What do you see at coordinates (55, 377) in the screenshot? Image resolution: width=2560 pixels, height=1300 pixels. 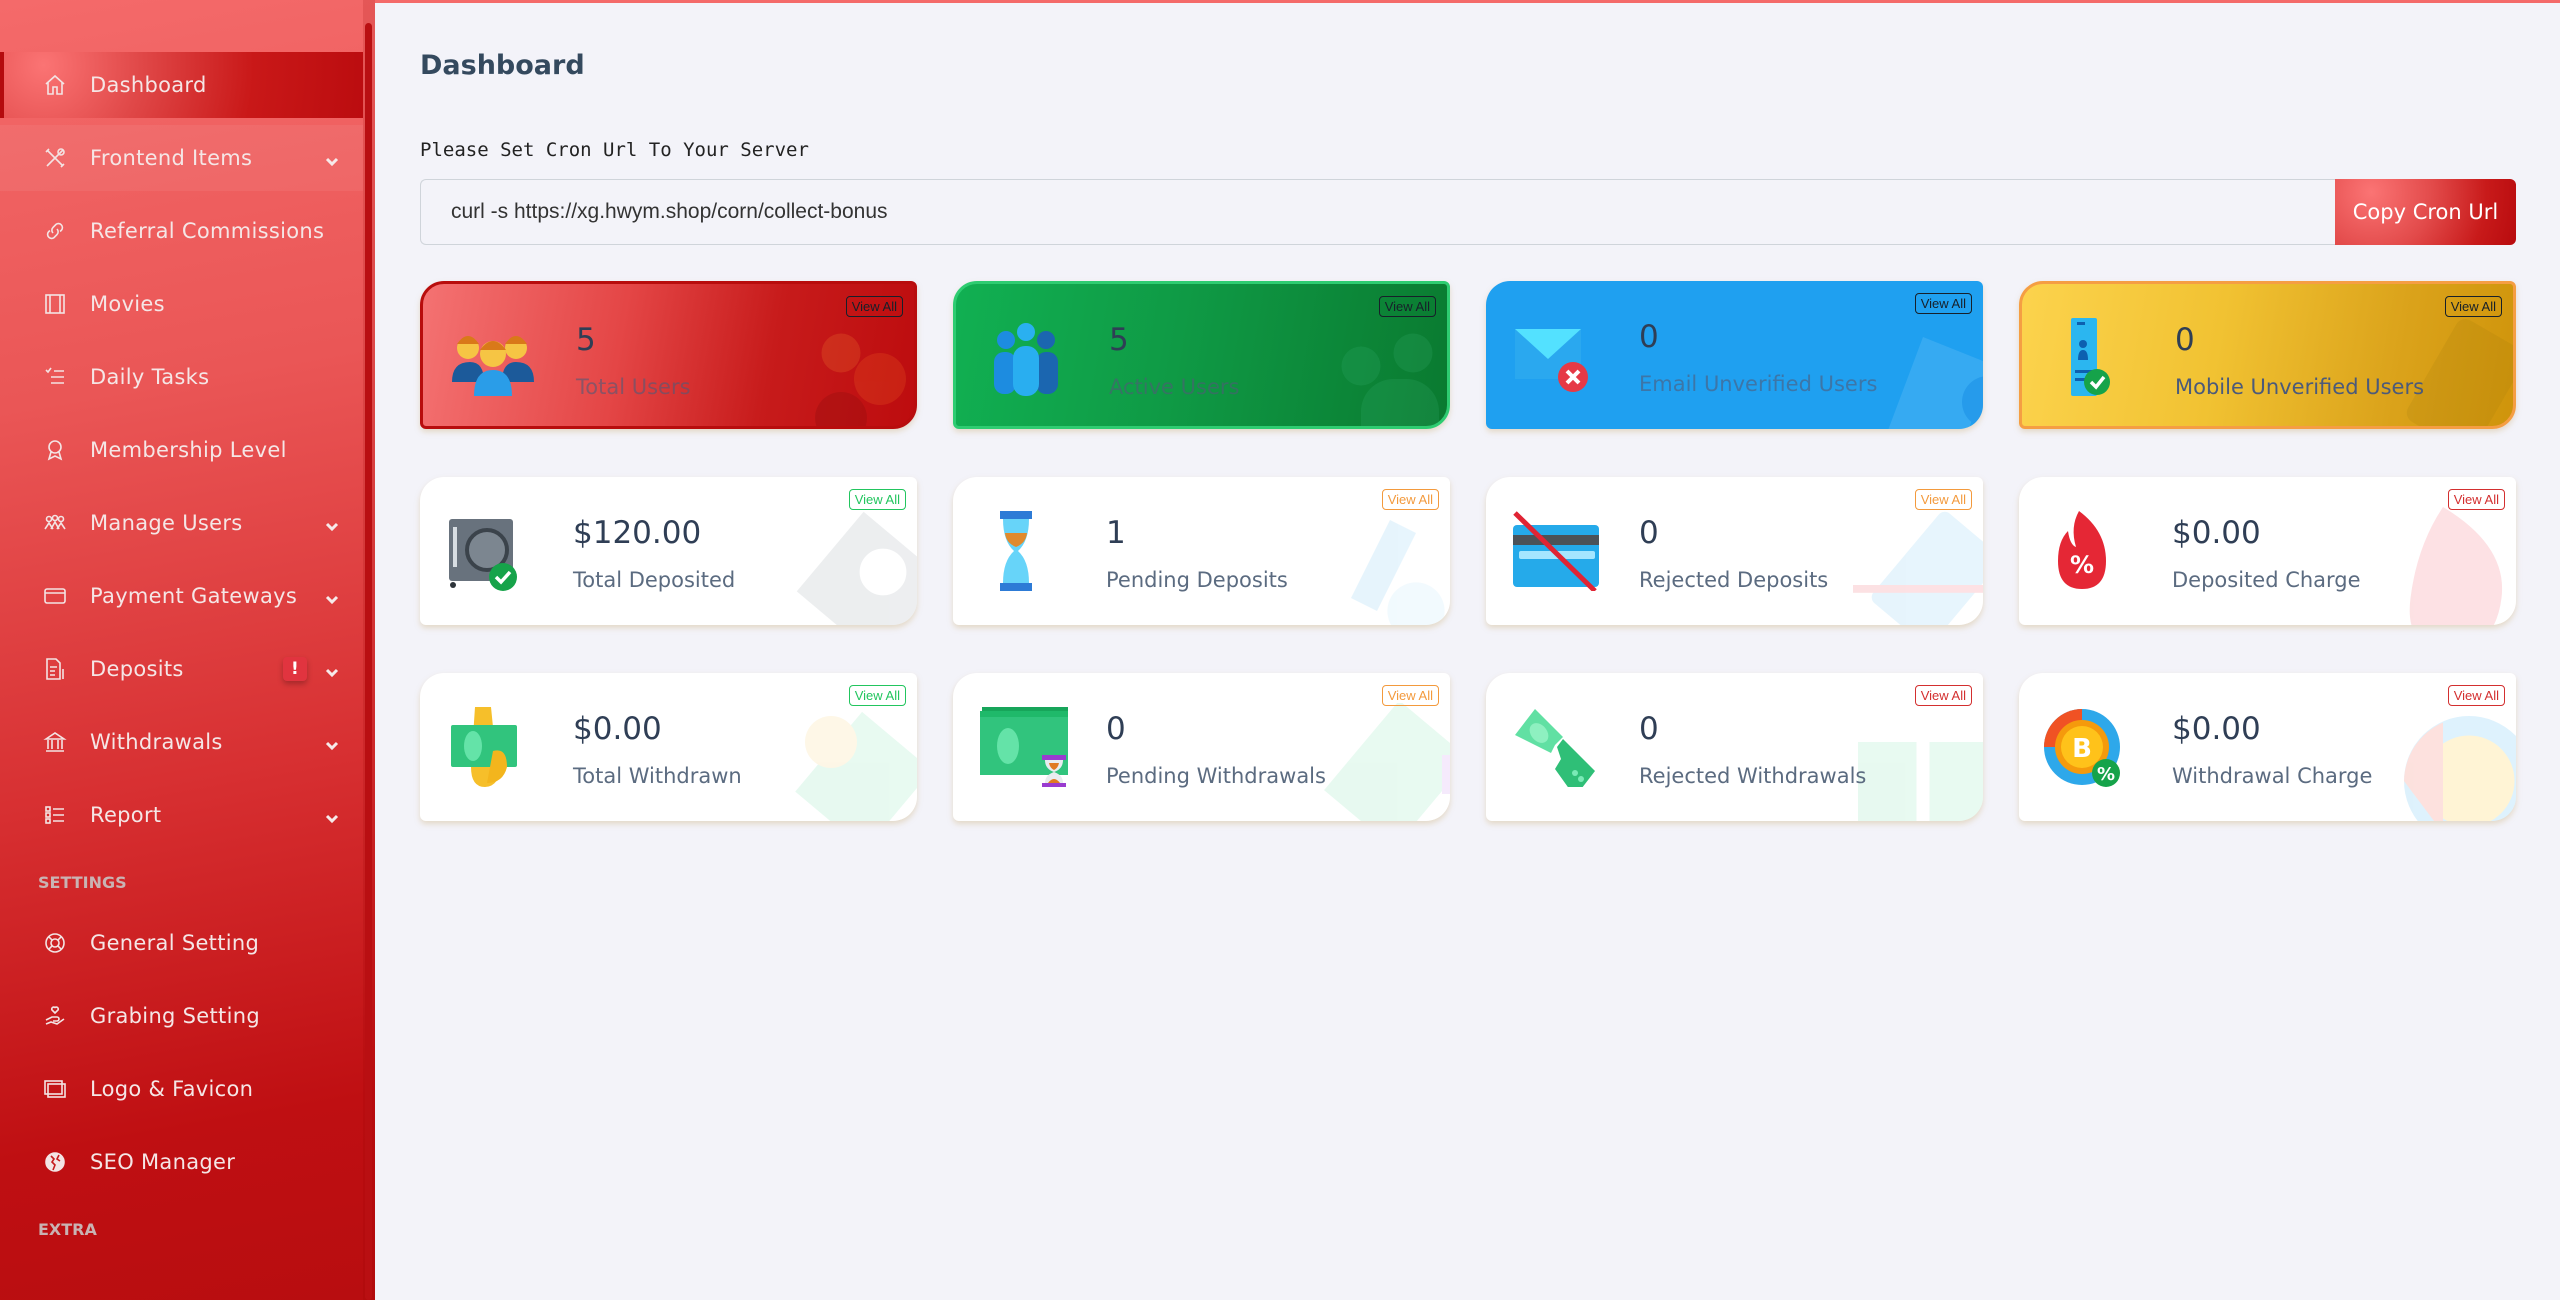 I see `checklist-icon` at bounding box center [55, 377].